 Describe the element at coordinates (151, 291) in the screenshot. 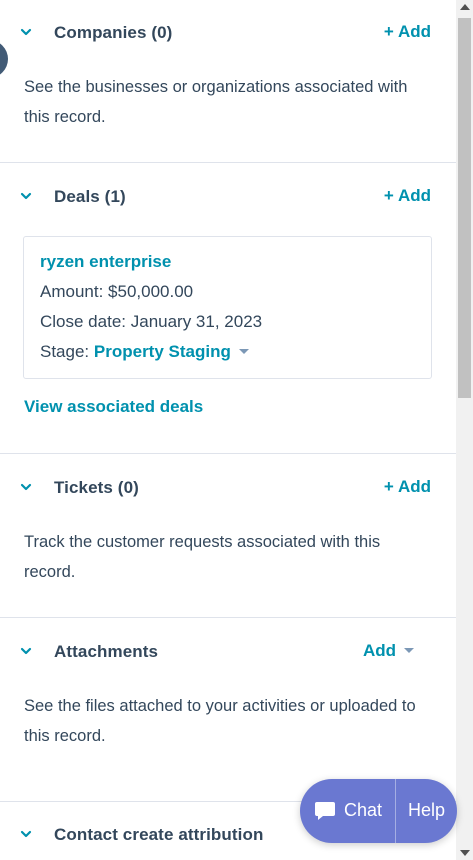

I see `deal-amount-value: $50,000.00` at that location.